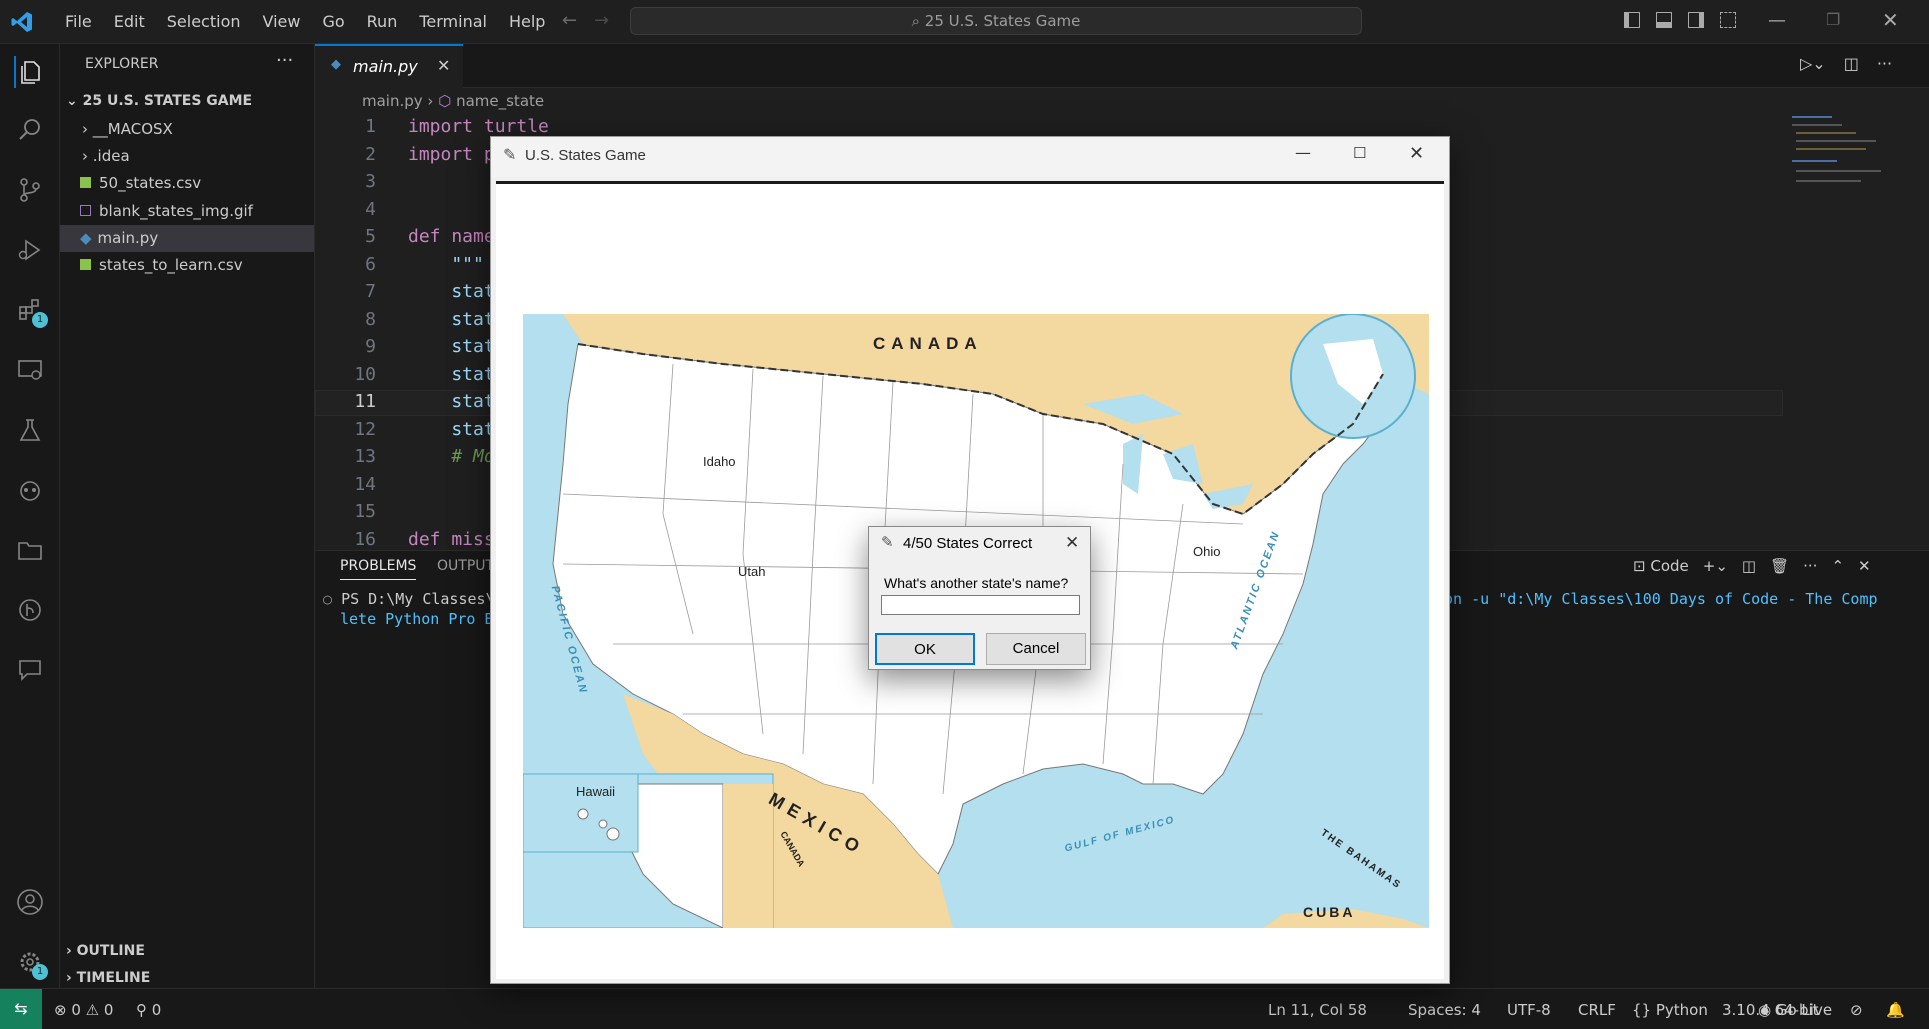 The width and height of the screenshot is (1929, 1029). Describe the element at coordinates (1851, 63) in the screenshot. I see `split-editor-icon: ◫` at that location.